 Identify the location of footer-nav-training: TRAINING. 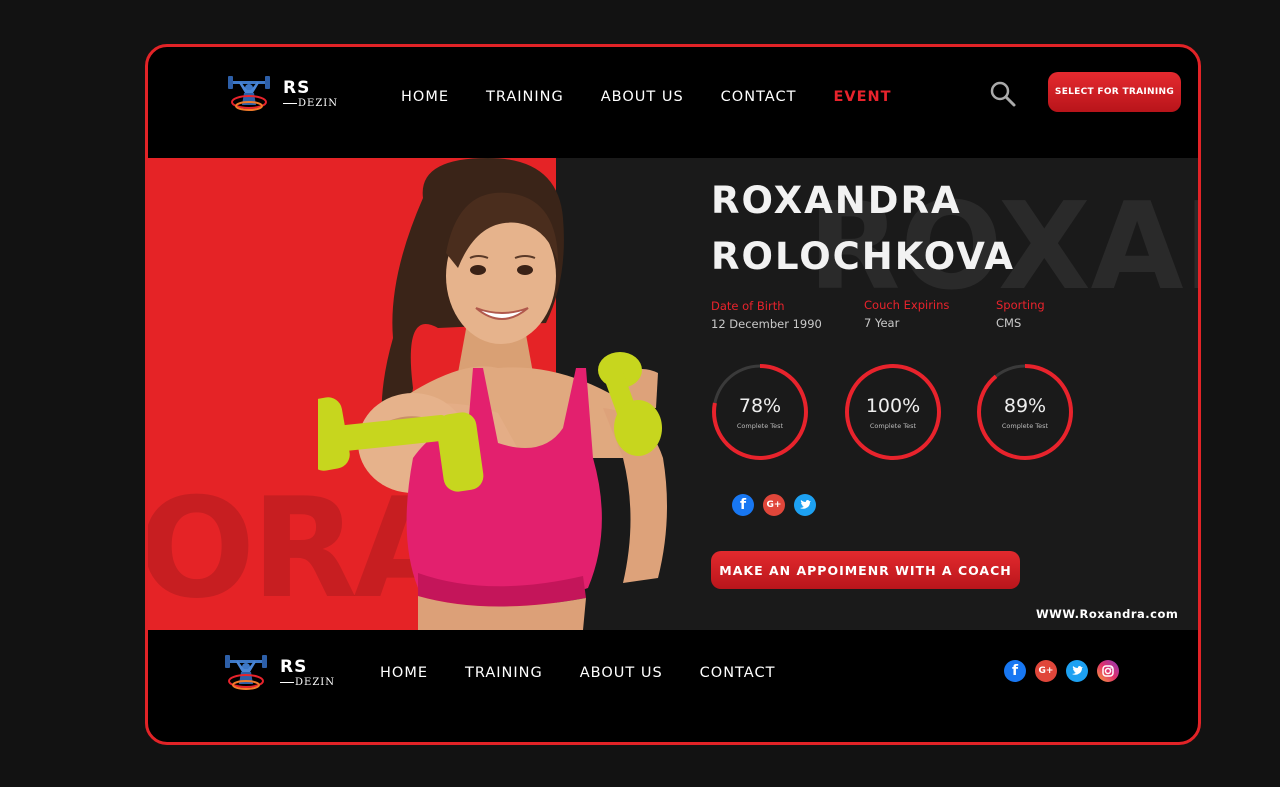
(504, 673).